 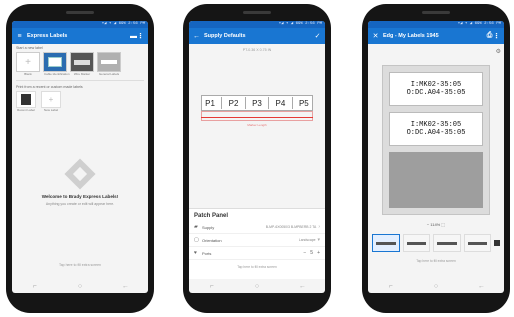 I want to click on back-arrow-icon: ←, so click(x=196, y=36).